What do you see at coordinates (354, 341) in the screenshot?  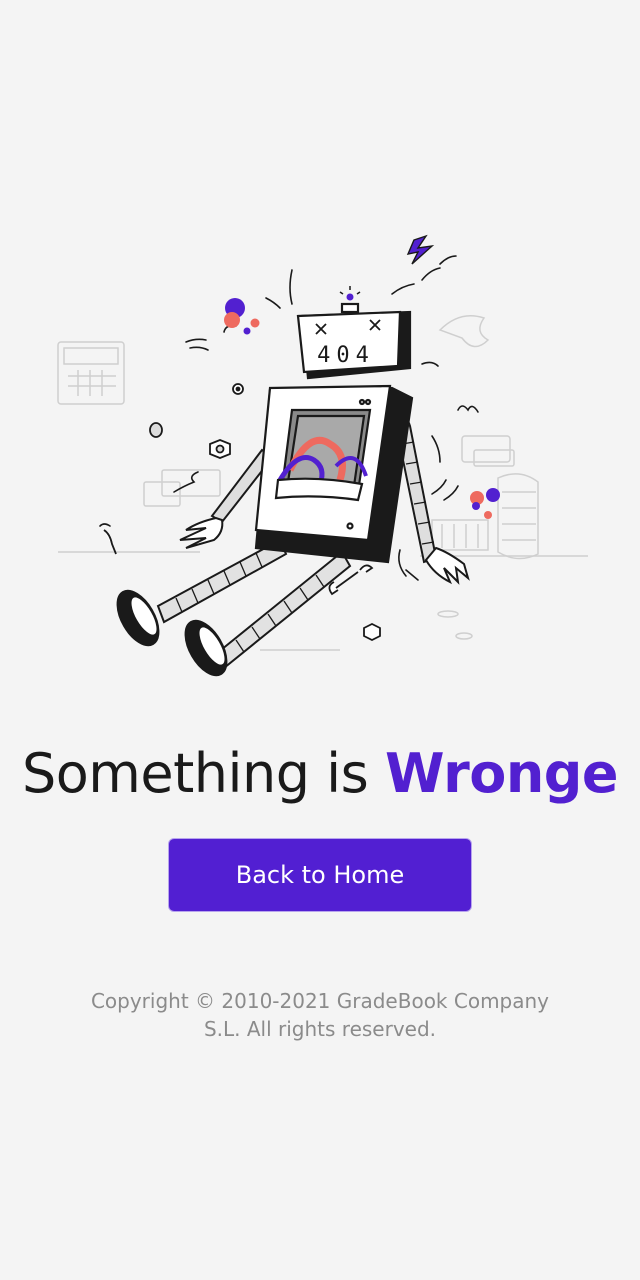 I see `robot-head: 404` at bounding box center [354, 341].